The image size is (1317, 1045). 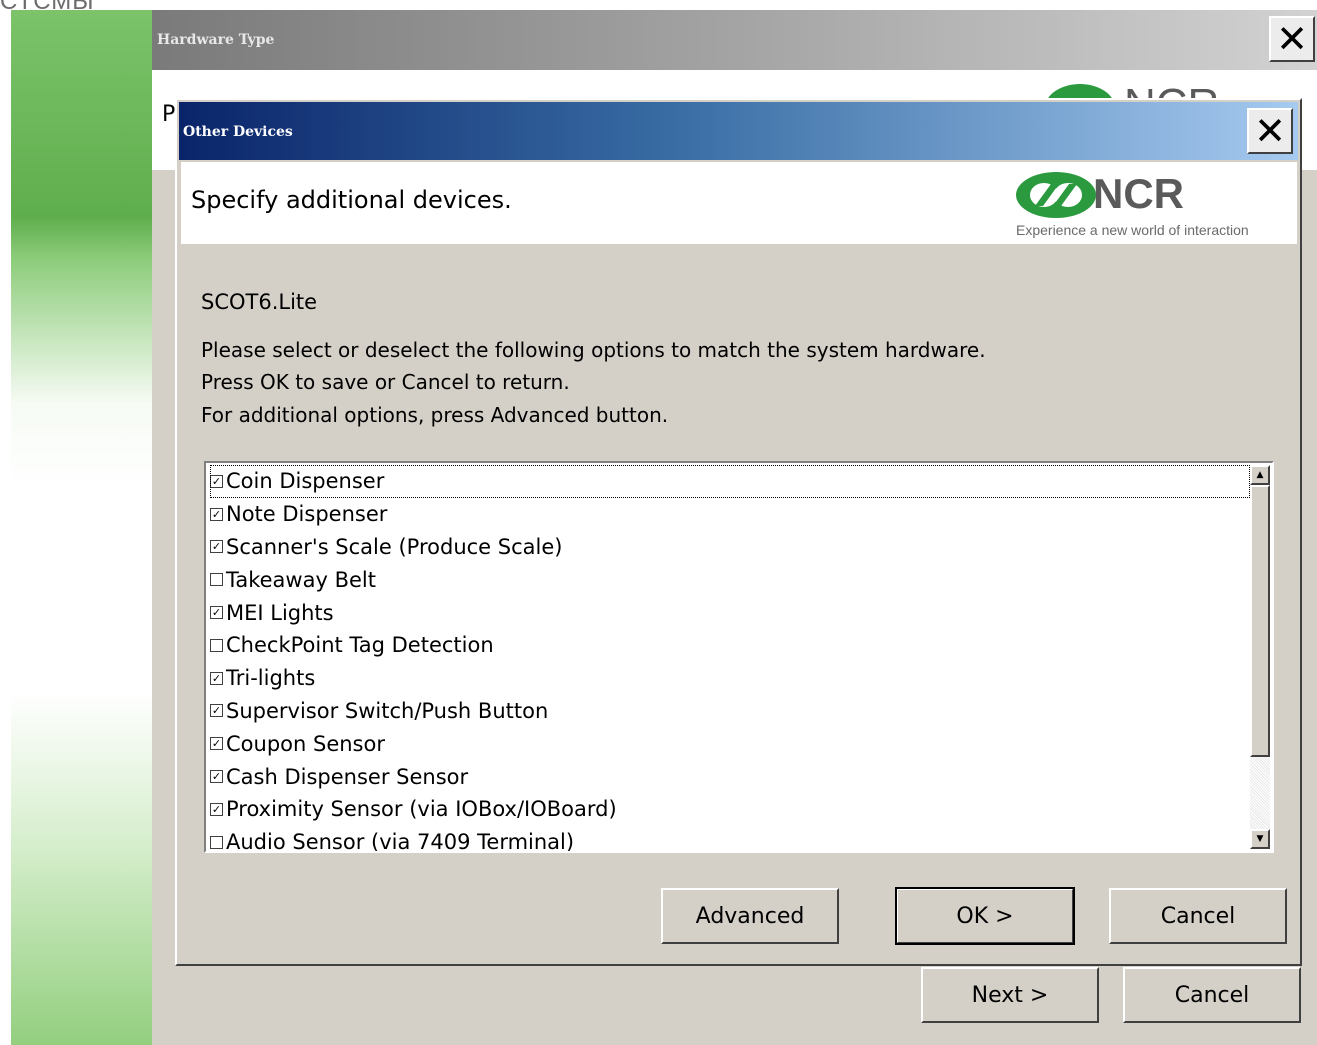 What do you see at coordinates (351, 200) in the screenshot?
I see `header-text: Specify additional devices.` at bounding box center [351, 200].